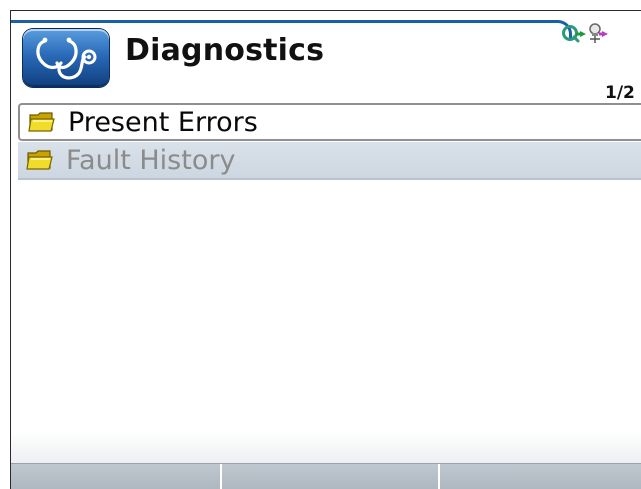  What do you see at coordinates (326, 448) in the screenshot?
I see `softkey-area-fade` at bounding box center [326, 448].